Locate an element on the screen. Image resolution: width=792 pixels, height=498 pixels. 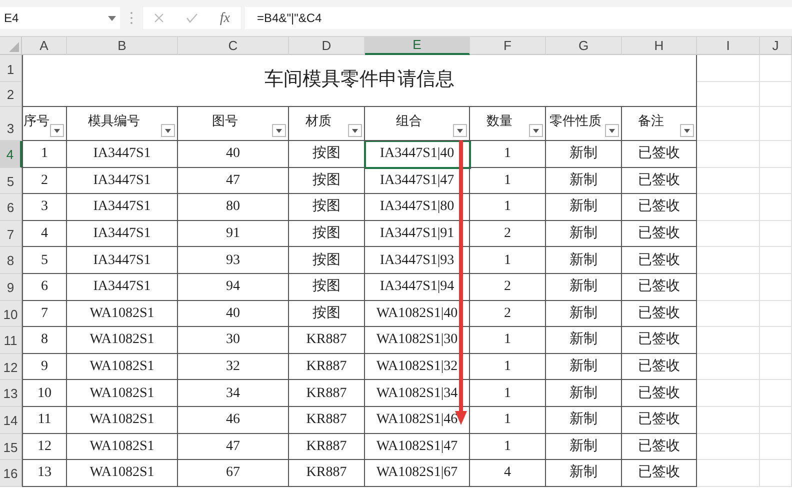
table-cell: 新制 is located at coordinates (584, 181).